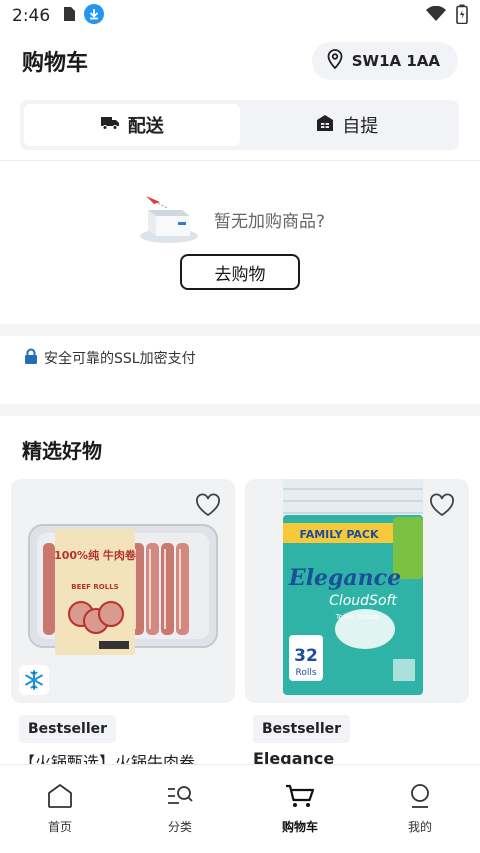 The height and width of the screenshot is (853, 480). Describe the element at coordinates (55, 63) in the screenshot. I see `page-title: 购物车` at that location.